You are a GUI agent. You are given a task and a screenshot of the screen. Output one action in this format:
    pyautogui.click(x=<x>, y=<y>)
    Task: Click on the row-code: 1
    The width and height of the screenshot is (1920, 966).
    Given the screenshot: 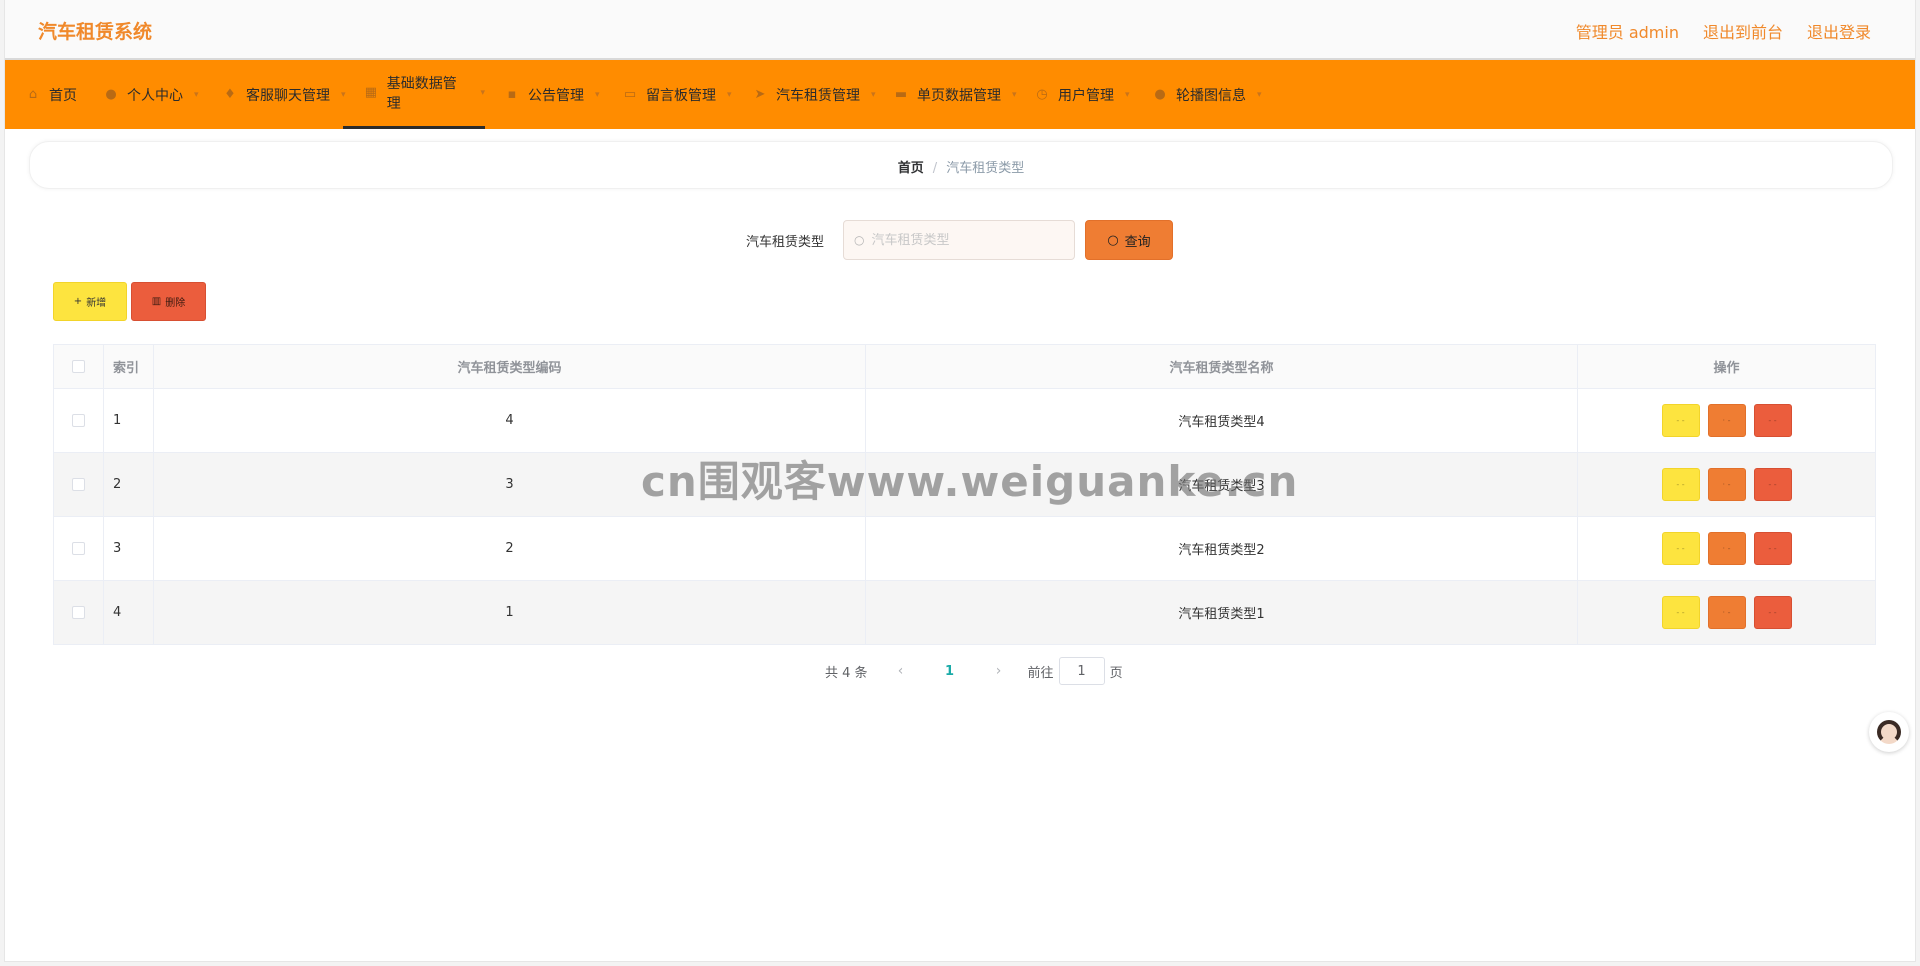 What is the action you would take?
    pyautogui.click(x=509, y=612)
    